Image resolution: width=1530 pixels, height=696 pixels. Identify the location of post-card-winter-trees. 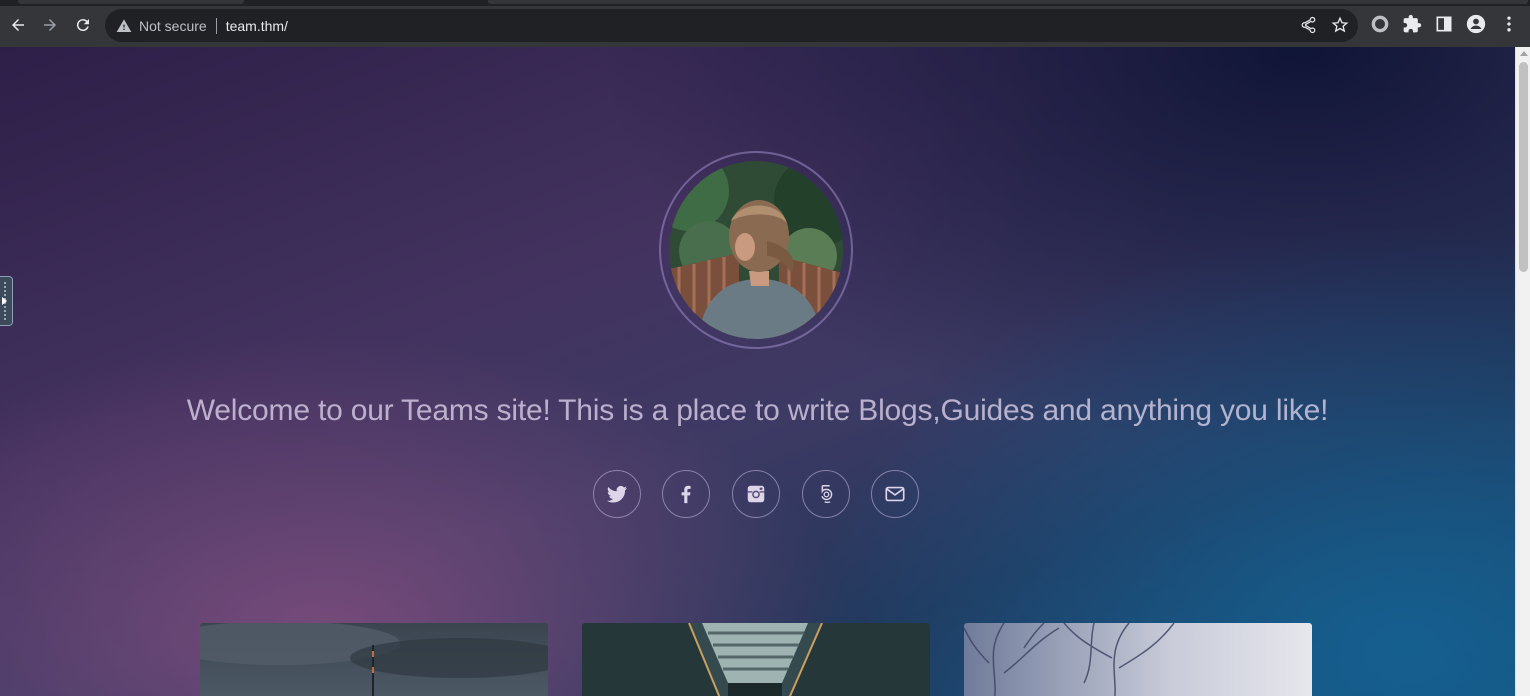
(1138, 659).